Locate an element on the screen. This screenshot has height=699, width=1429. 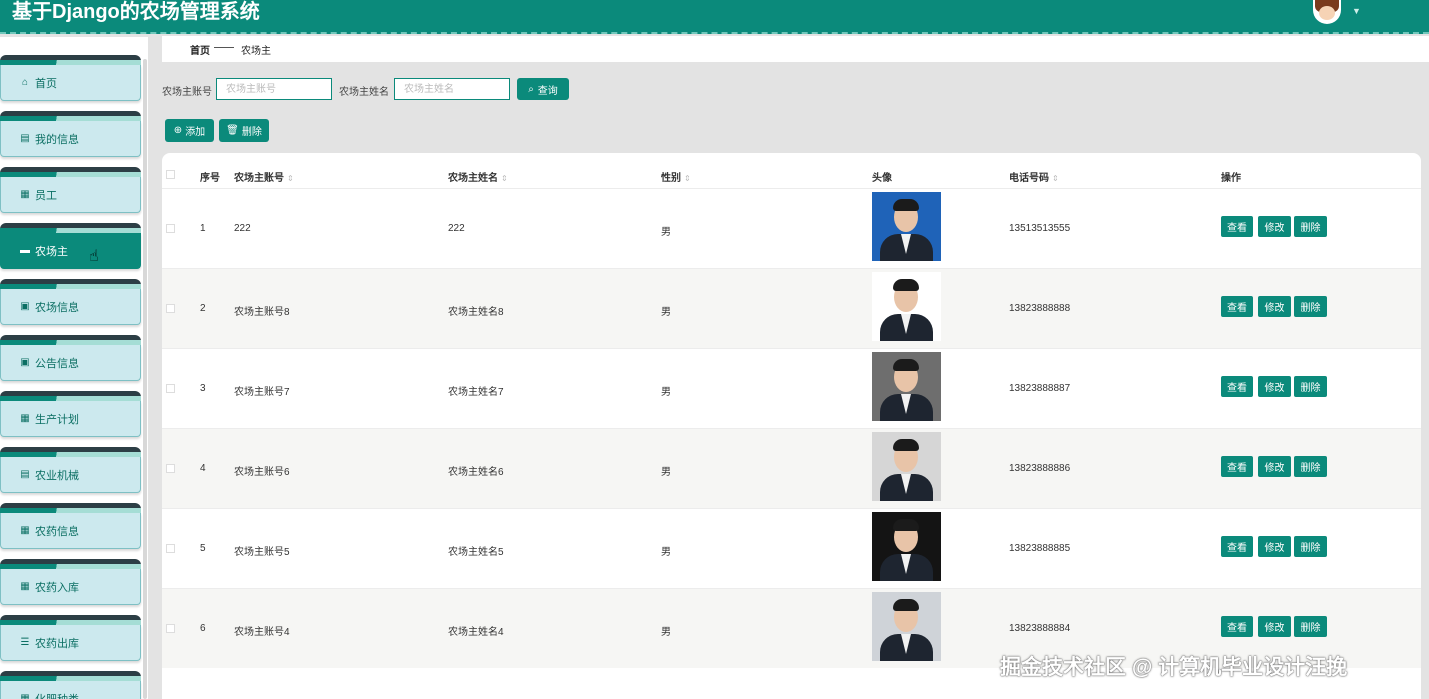
table-row: 2 农场主账号8 农场主姓名8 男 13823888888 查看 修改 删除 is located at coordinates (791, 308).